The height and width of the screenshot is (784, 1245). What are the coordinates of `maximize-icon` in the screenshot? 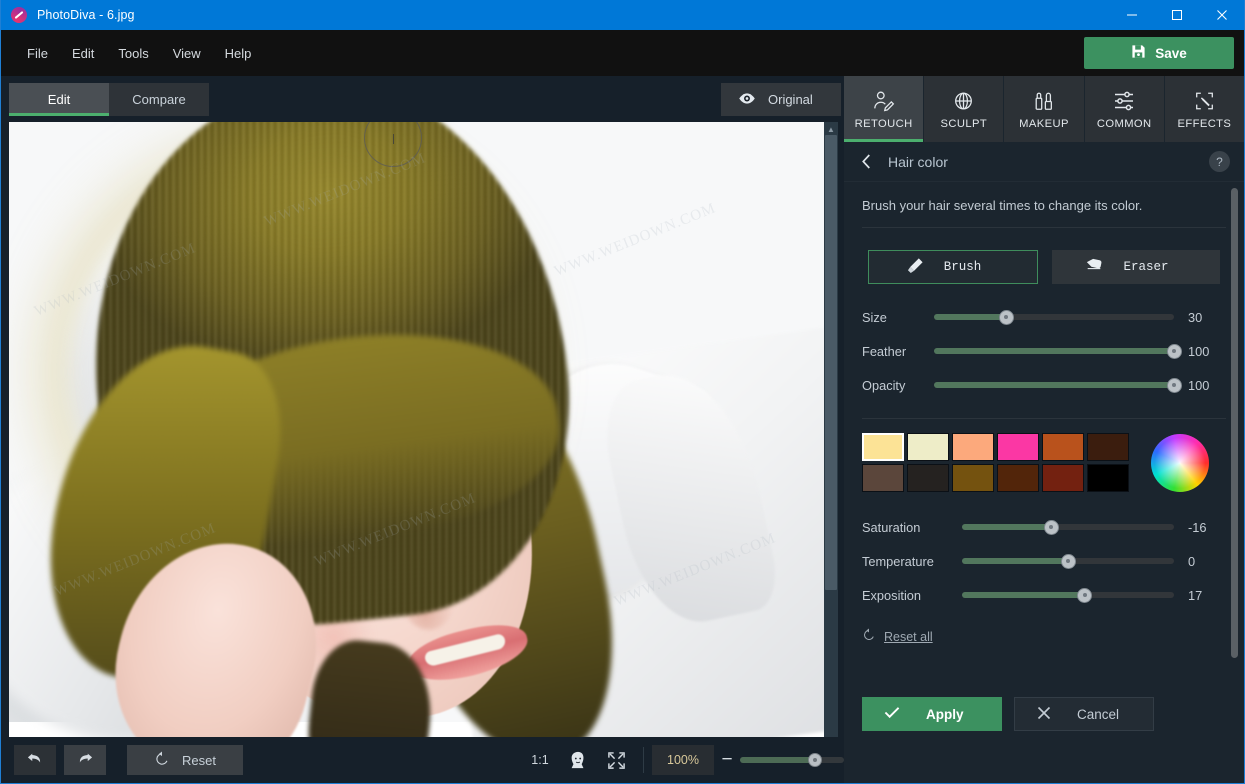 It's located at (1176, 15).